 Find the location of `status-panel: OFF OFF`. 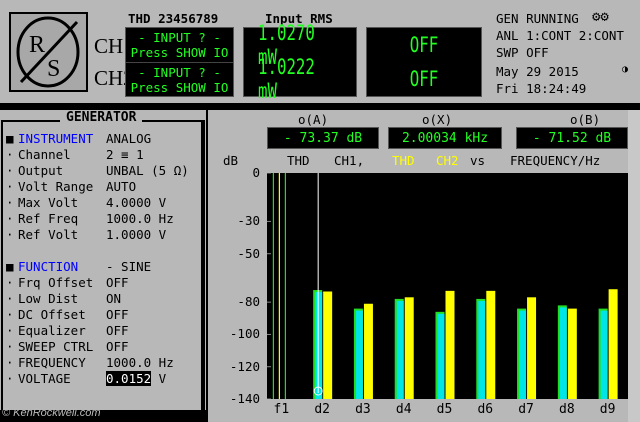

status-panel: OFF OFF is located at coordinates (424, 62).